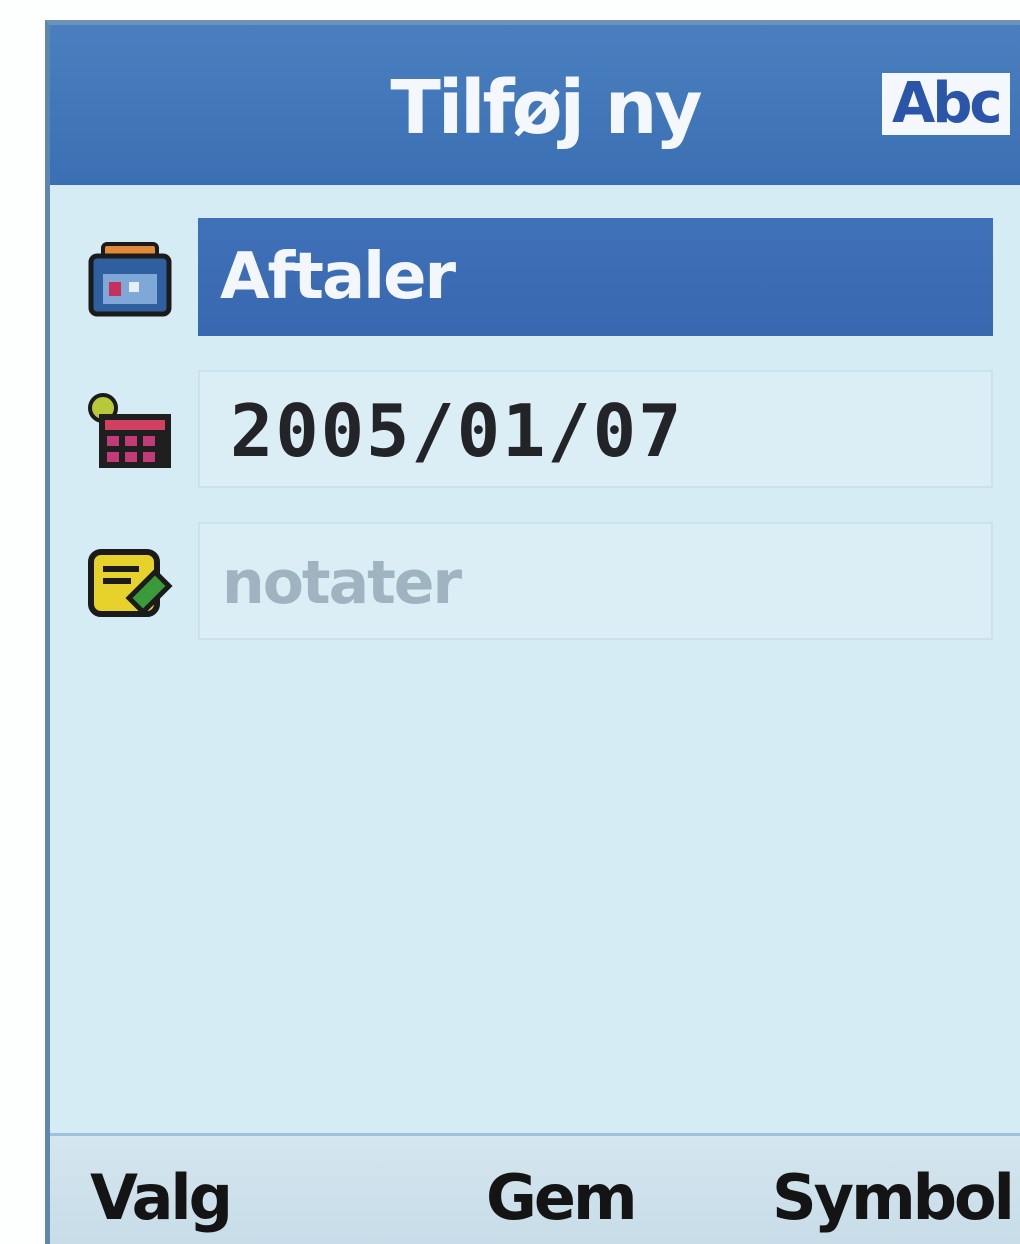  I want to click on softkey-symbol: Symbol, so click(893, 1198).